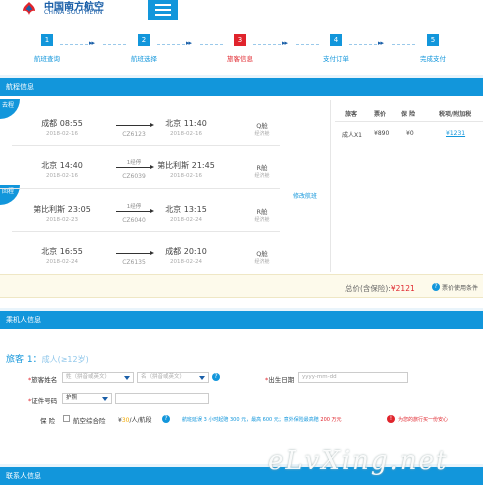 The width and height of the screenshot is (483, 500). Describe the element at coordinates (89, 421) in the screenshot. I see `insurance-option: 航空综合险` at that location.